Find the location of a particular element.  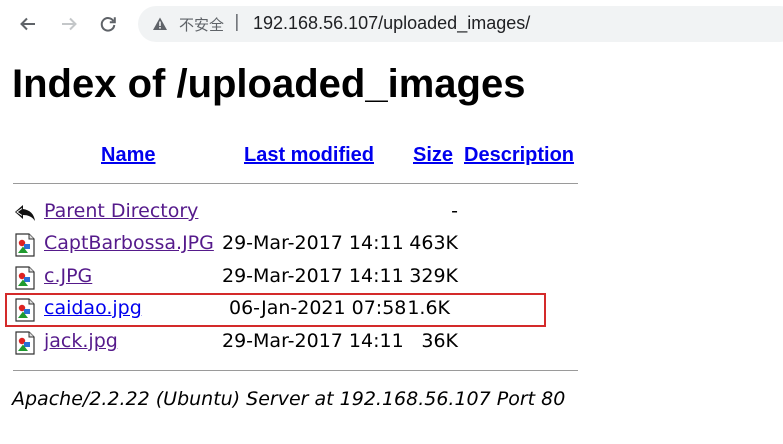

back-button is located at coordinates (28, 24).